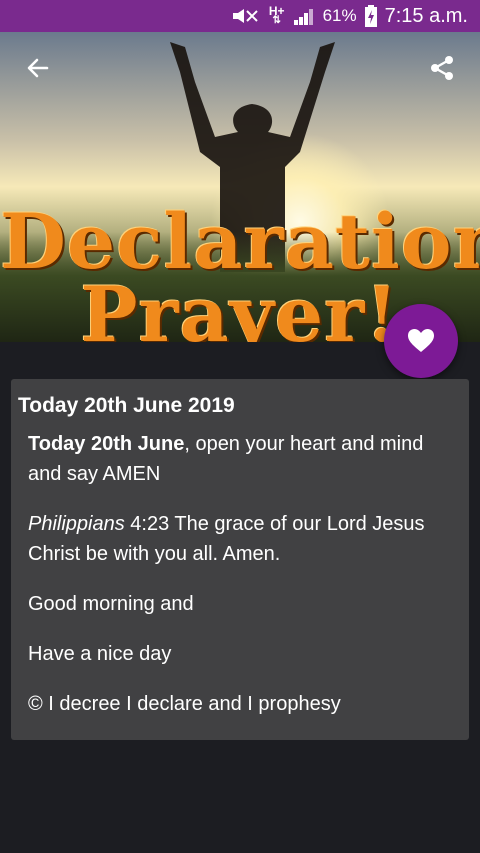 This screenshot has height=853, width=480. Describe the element at coordinates (246, 16) in the screenshot. I see `mute-icon` at that location.